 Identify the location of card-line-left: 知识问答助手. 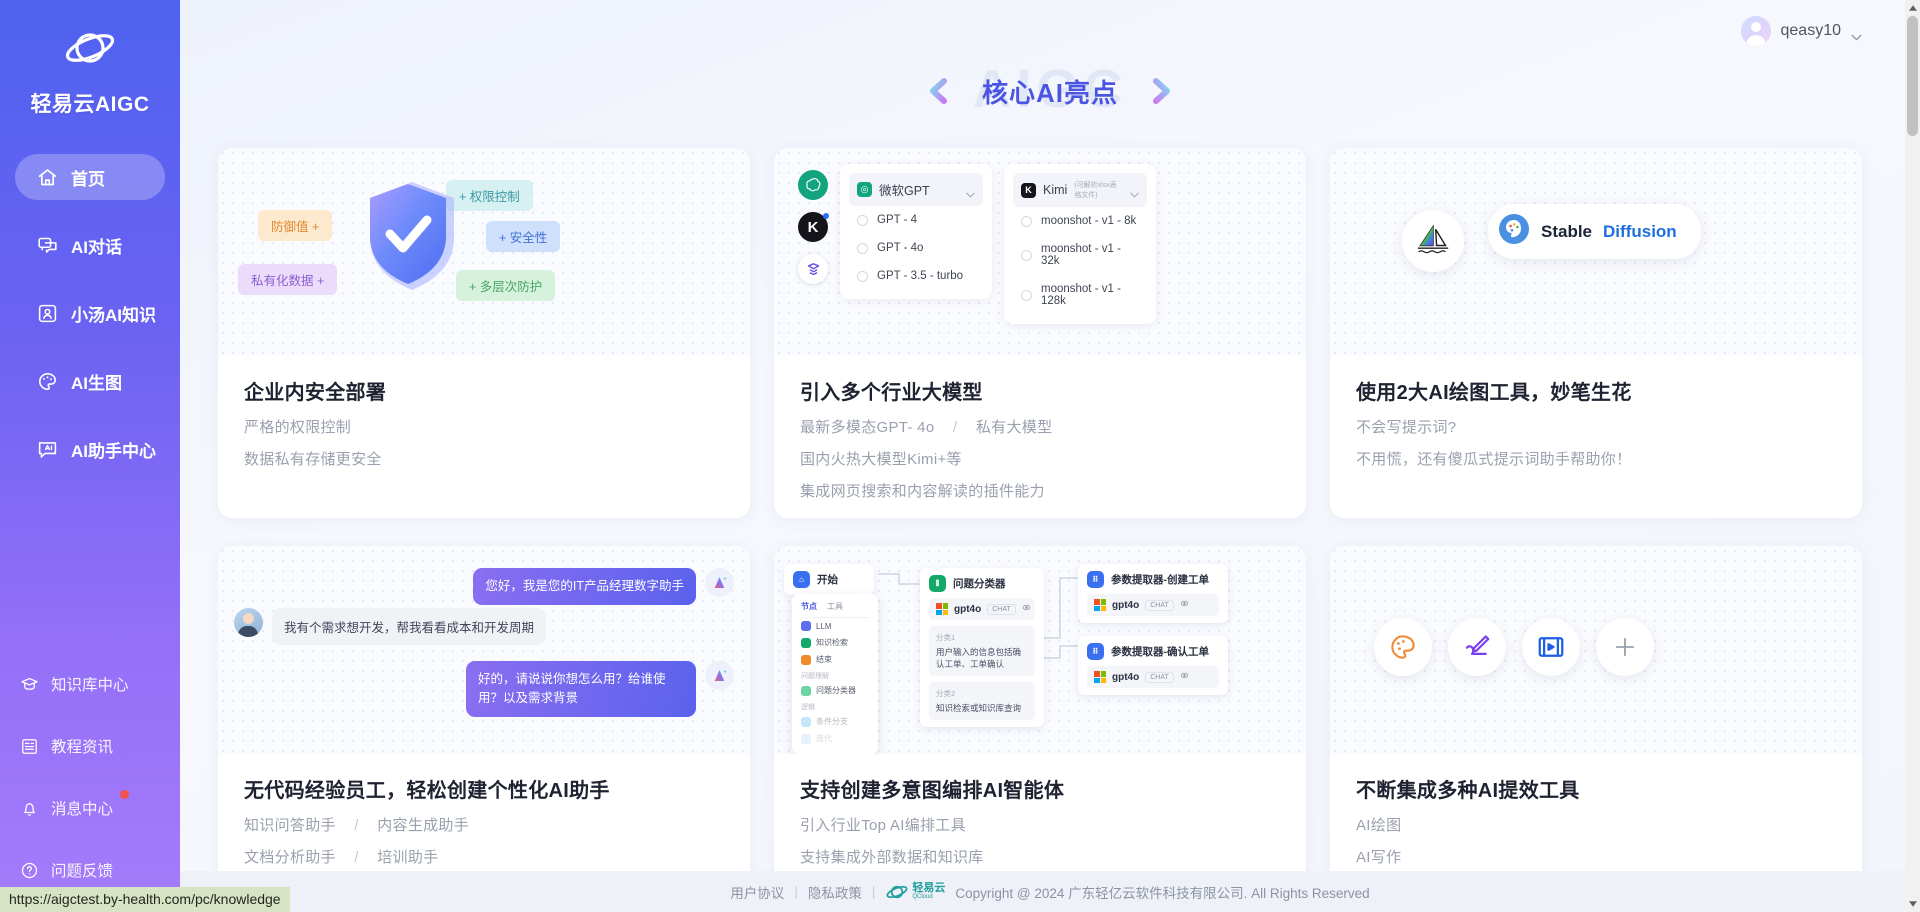
(290, 825).